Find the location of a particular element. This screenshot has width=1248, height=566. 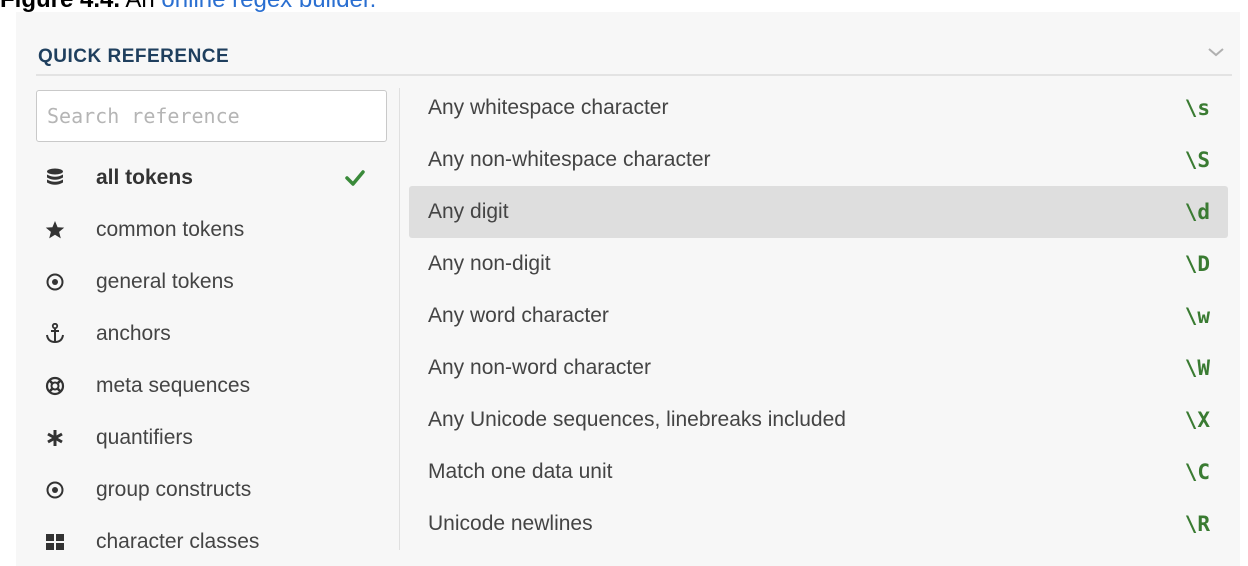

panel-header: QUICK REFERENCE is located at coordinates (634, 44).